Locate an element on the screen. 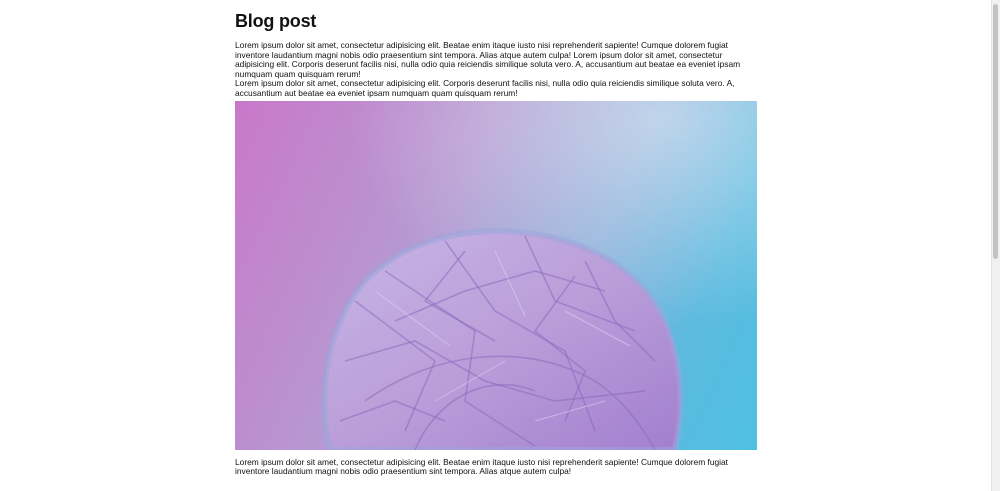 The height and width of the screenshot is (491, 1000). page-scrollbar is located at coordinates (995, 245).